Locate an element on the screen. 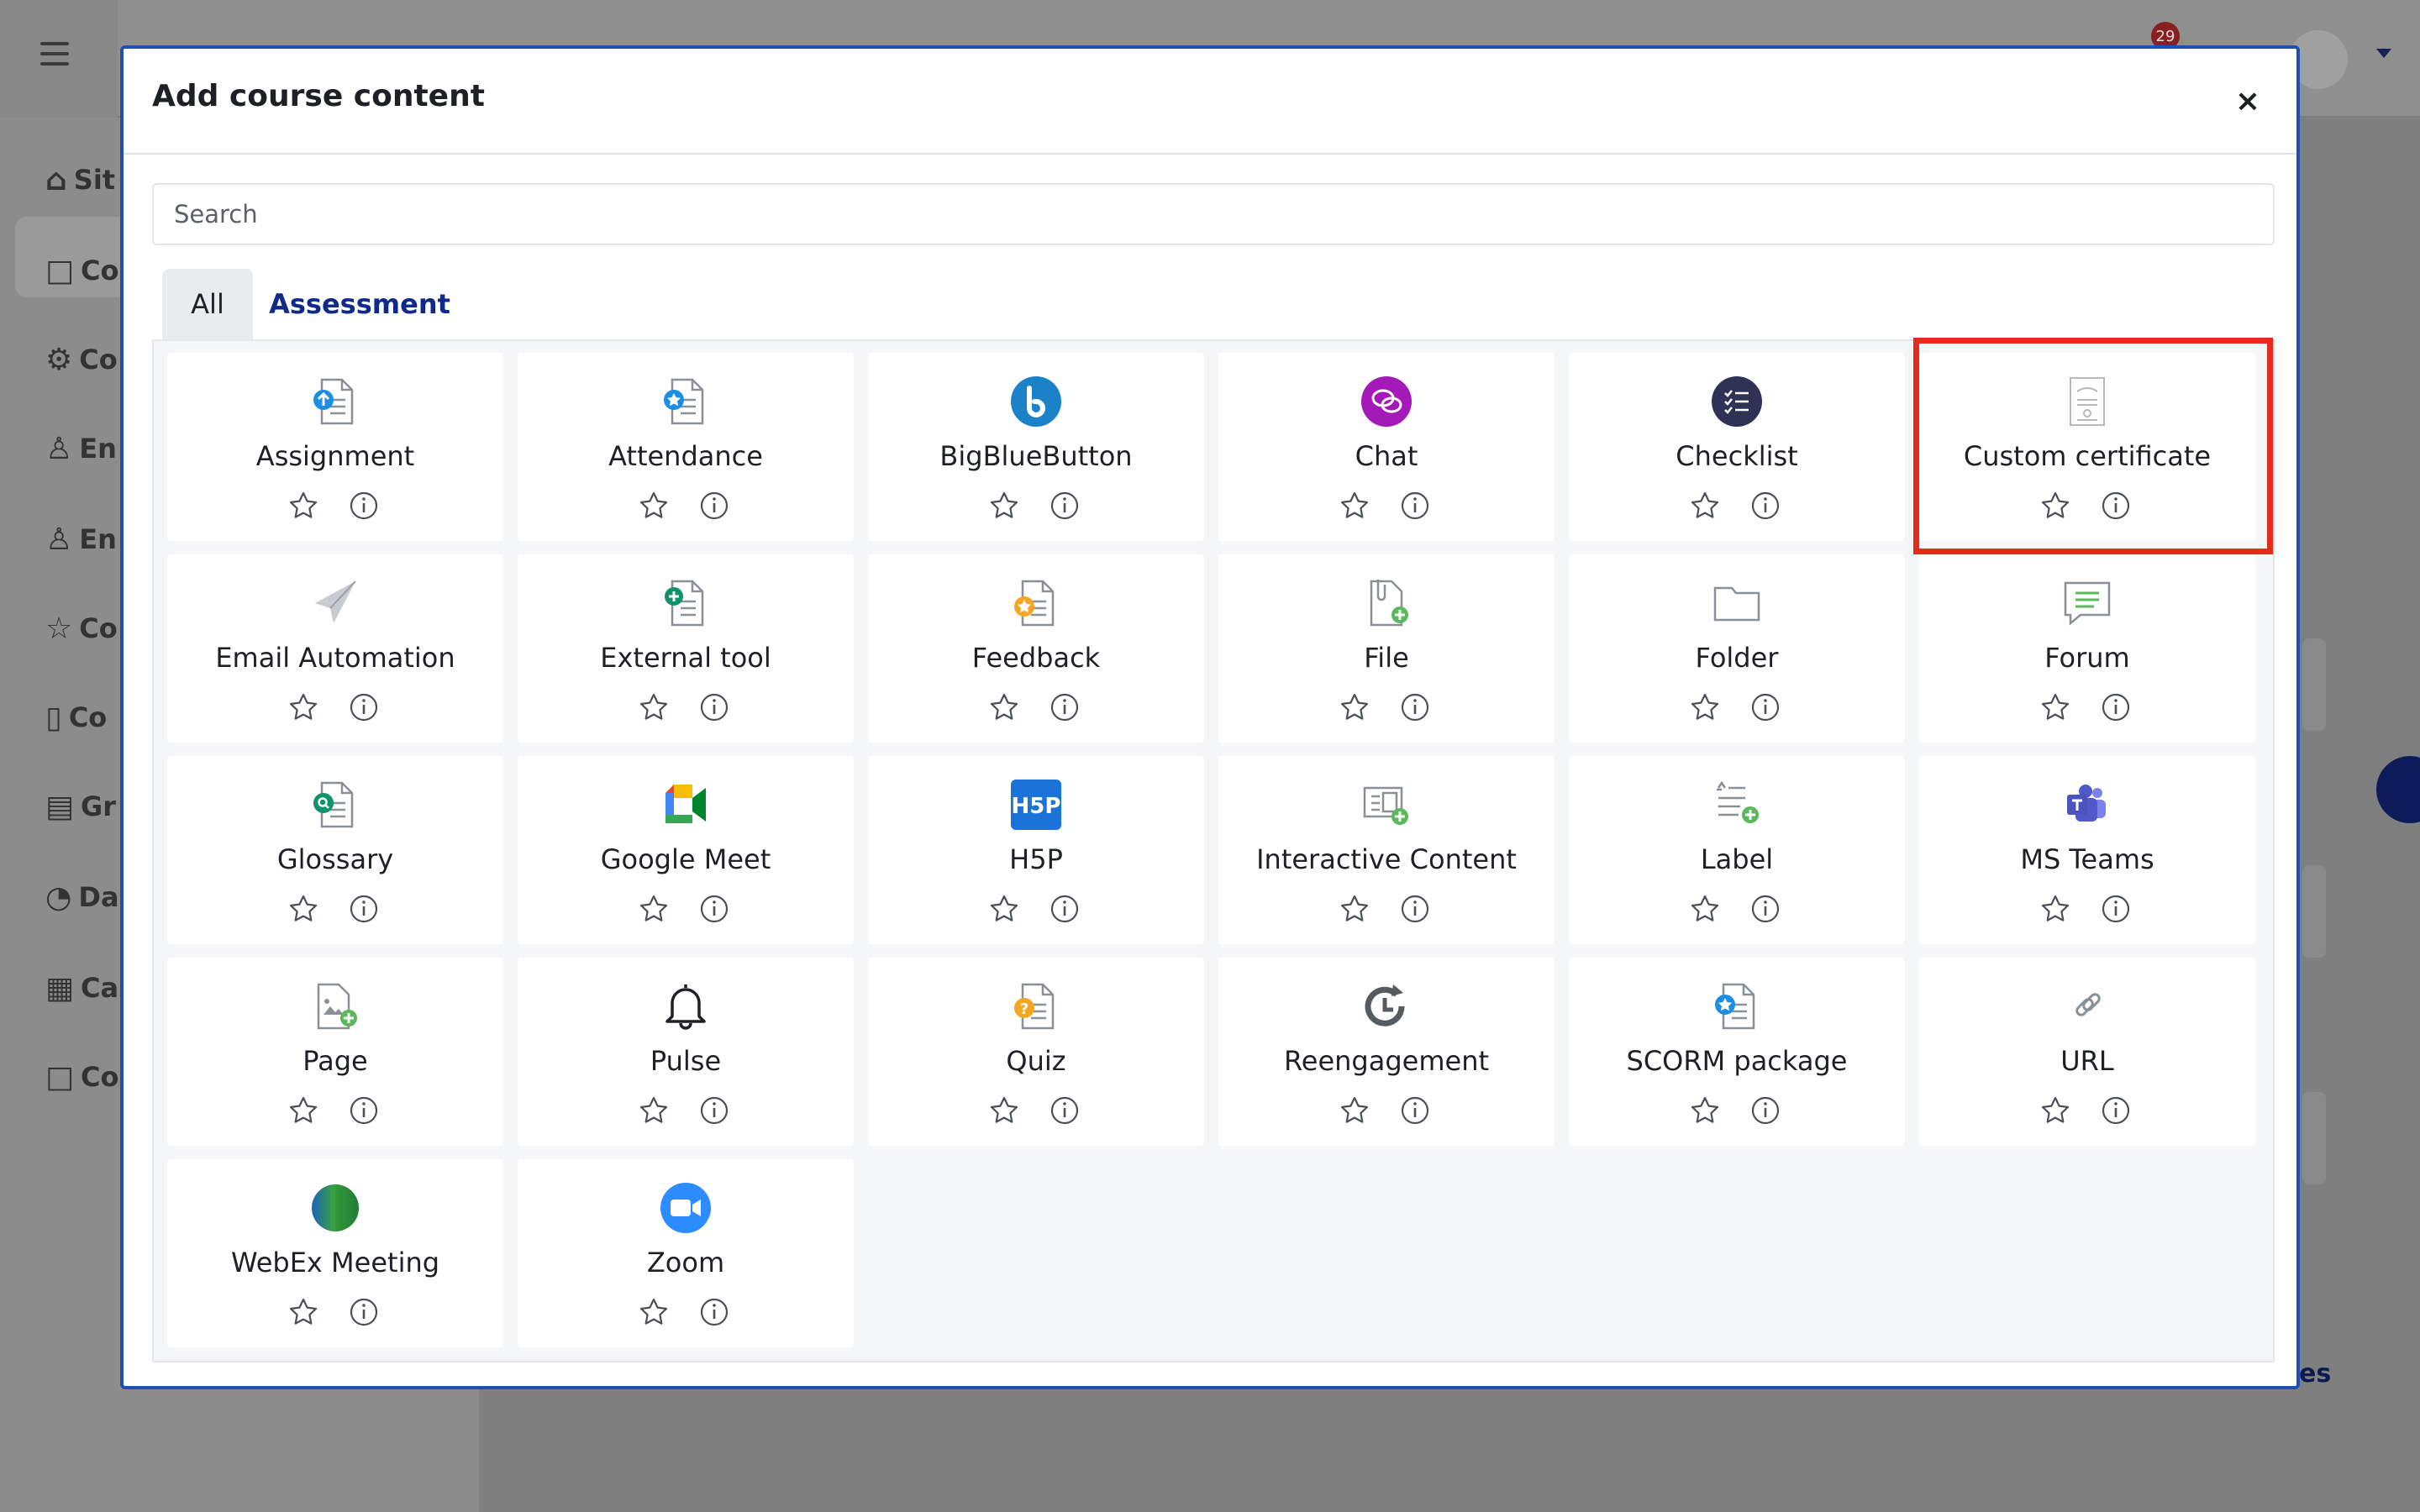  module-tile-folder: Folder is located at coordinates (1737, 648).